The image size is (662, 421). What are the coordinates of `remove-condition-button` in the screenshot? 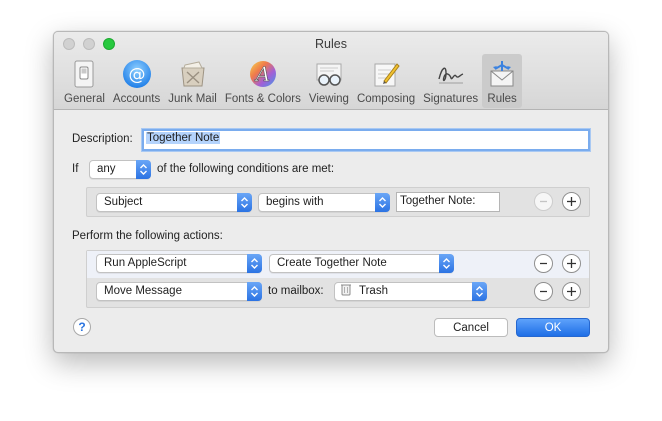 It's located at (543, 201).